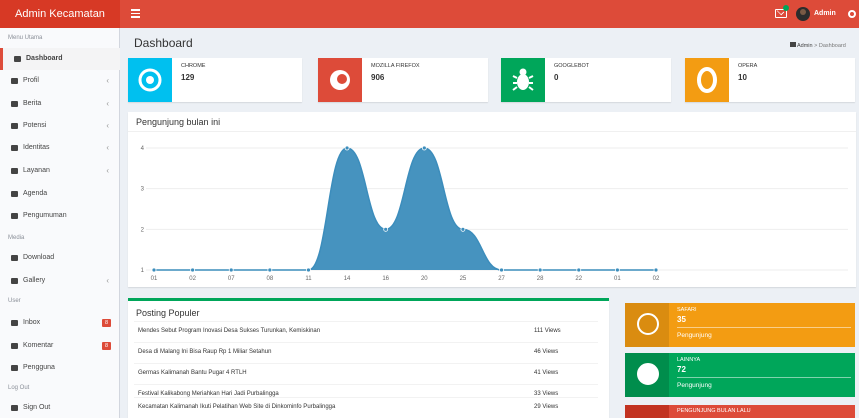  Describe the element at coordinates (463, 279) in the screenshot. I see `x-tick-label: 25` at that location.